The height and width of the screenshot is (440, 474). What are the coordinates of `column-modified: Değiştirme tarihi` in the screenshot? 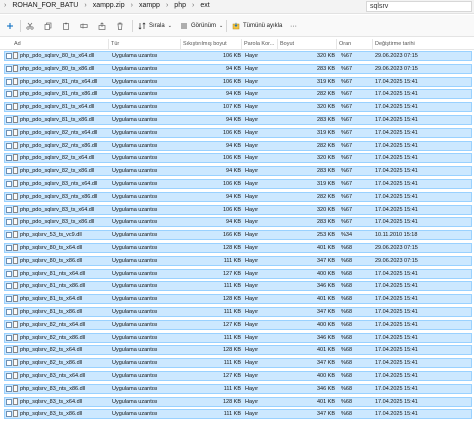 It's located at (395, 44).